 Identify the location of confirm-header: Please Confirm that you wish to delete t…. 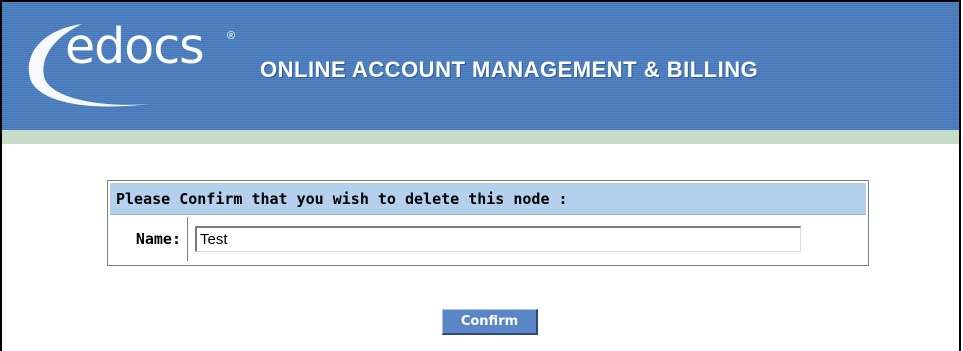
(488, 199).